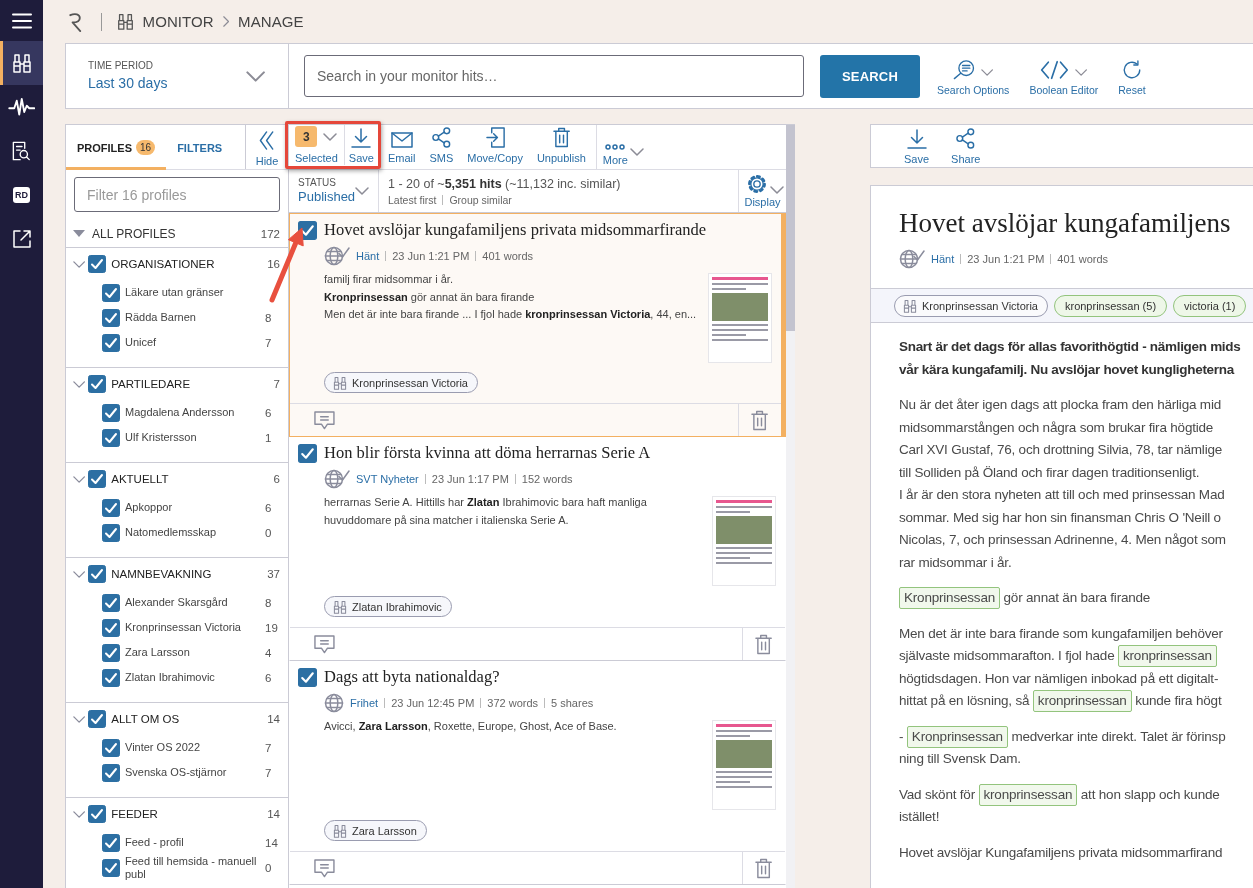  Describe the element at coordinates (79, 233) in the screenshot. I see `caret-down-icon` at that location.